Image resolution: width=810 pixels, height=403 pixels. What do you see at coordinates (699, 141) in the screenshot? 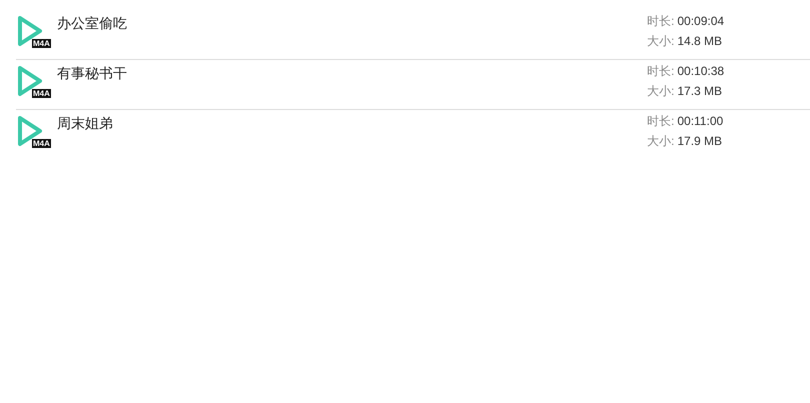
I see `size-value: 17.9 MB` at bounding box center [699, 141].